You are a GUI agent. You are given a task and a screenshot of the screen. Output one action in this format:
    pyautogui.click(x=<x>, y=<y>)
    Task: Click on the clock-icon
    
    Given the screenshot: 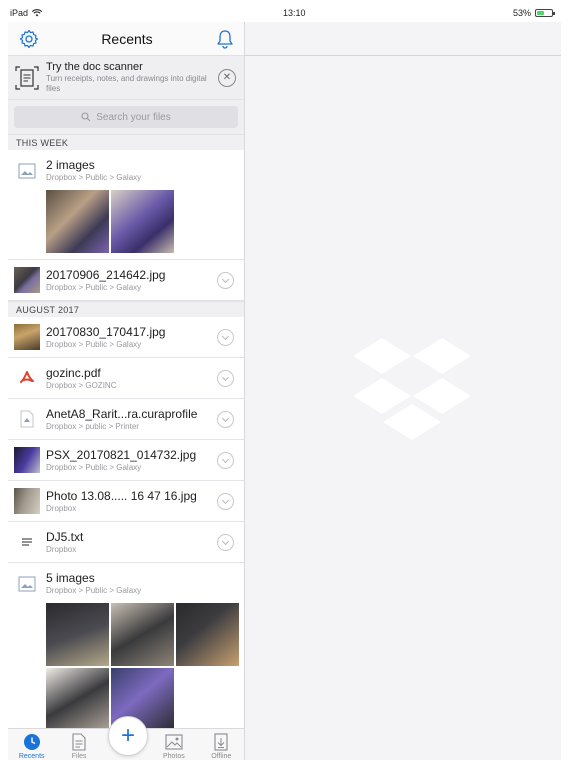 What is the action you would take?
    pyautogui.click(x=32, y=742)
    